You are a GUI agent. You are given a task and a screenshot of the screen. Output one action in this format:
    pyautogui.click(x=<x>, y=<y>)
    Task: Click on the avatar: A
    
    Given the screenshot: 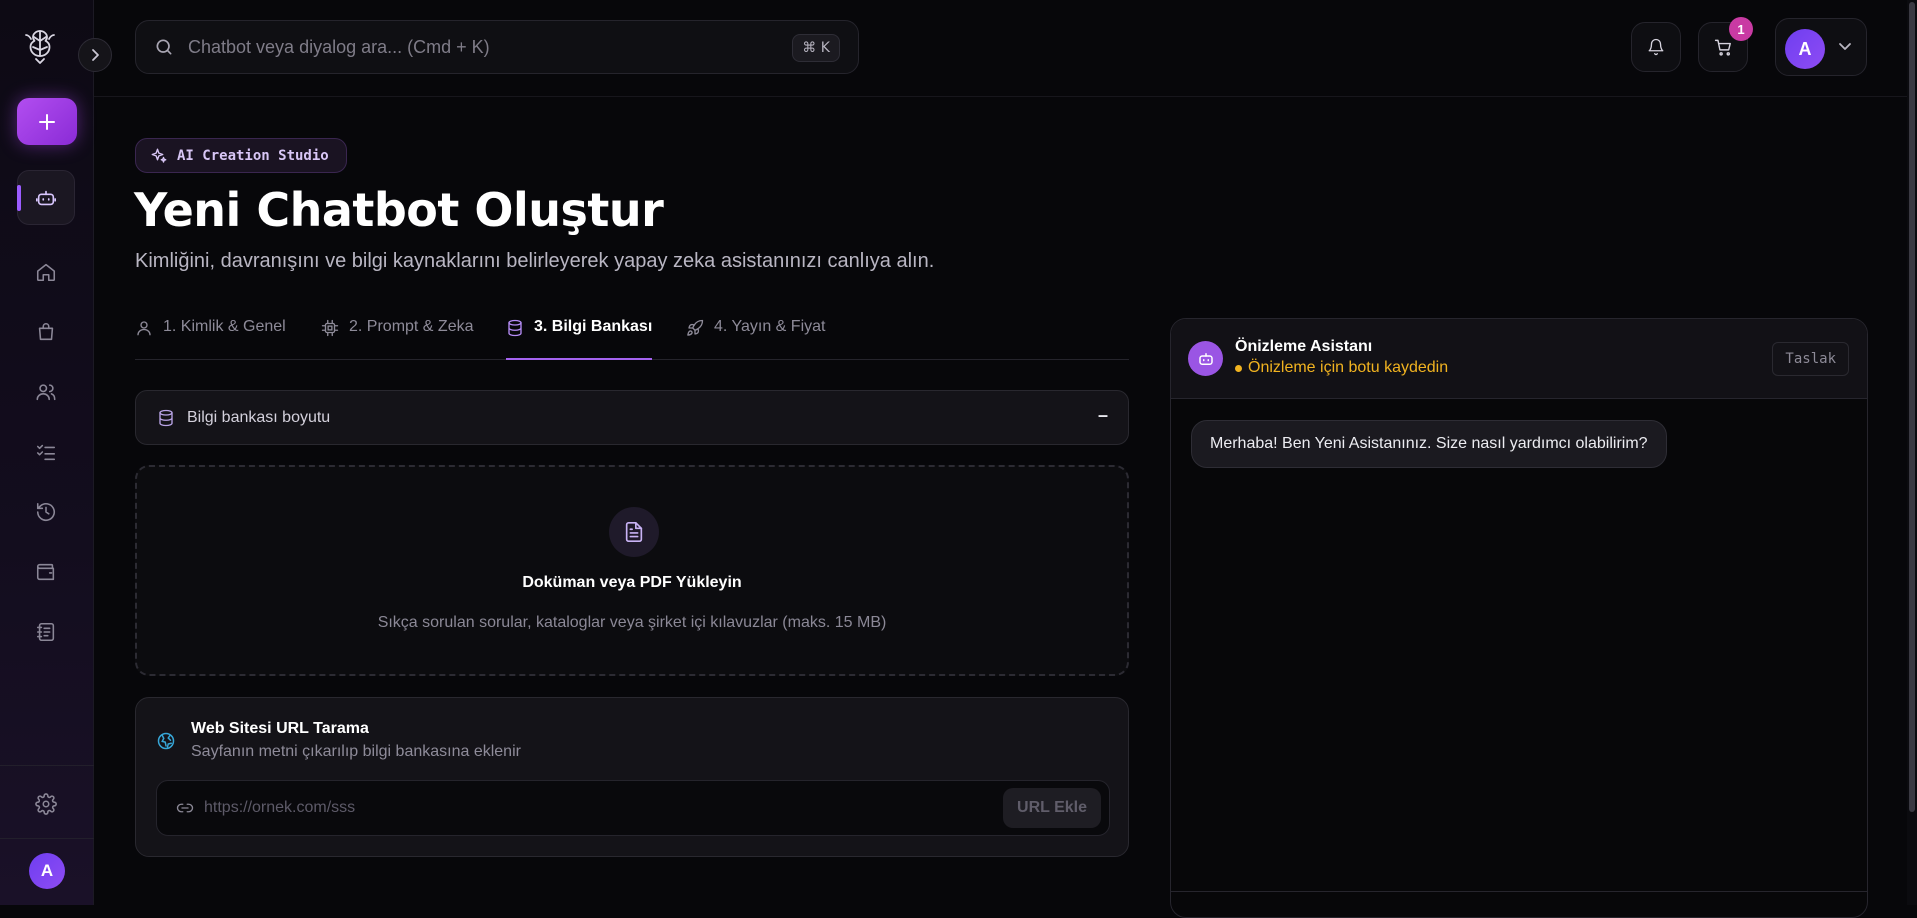 What is the action you would take?
    pyautogui.click(x=1805, y=49)
    